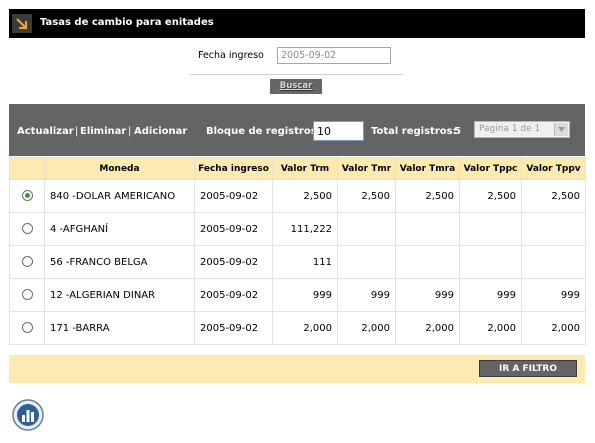  What do you see at coordinates (305, 168) in the screenshot?
I see `column-header: Valor Trm` at bounding box center [305, 168].